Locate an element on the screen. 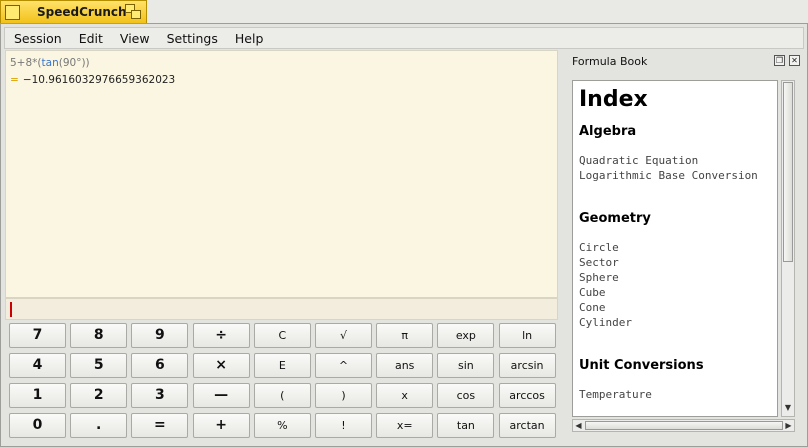 The height and width of the screenshot is (447, 808). section-heading: Algebra is located at coordinates (608, 131).